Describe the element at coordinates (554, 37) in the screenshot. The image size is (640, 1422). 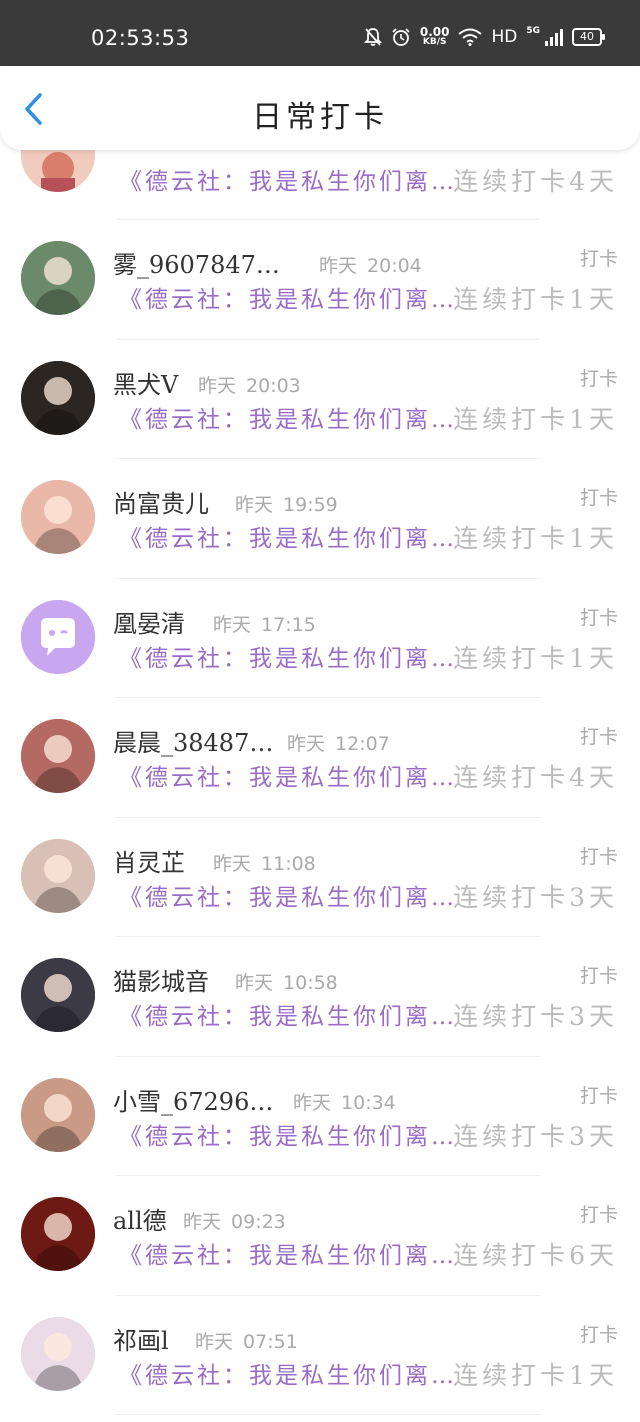
I see `signal-strength-icon` at that location.